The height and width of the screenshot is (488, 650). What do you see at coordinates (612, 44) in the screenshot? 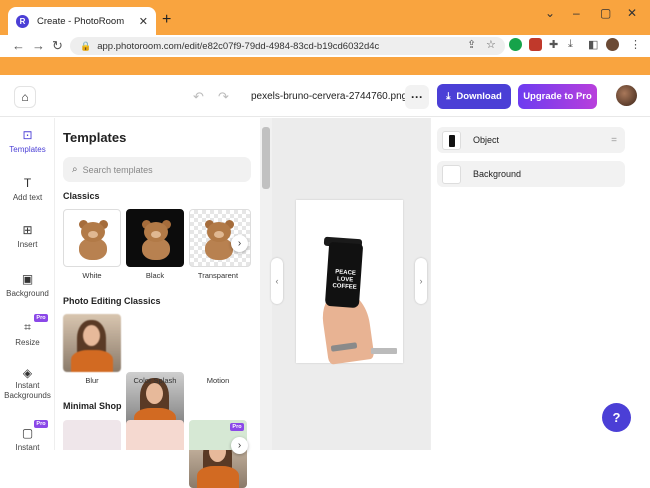
I see `profile-avatar` at bounding box center [612, 44].